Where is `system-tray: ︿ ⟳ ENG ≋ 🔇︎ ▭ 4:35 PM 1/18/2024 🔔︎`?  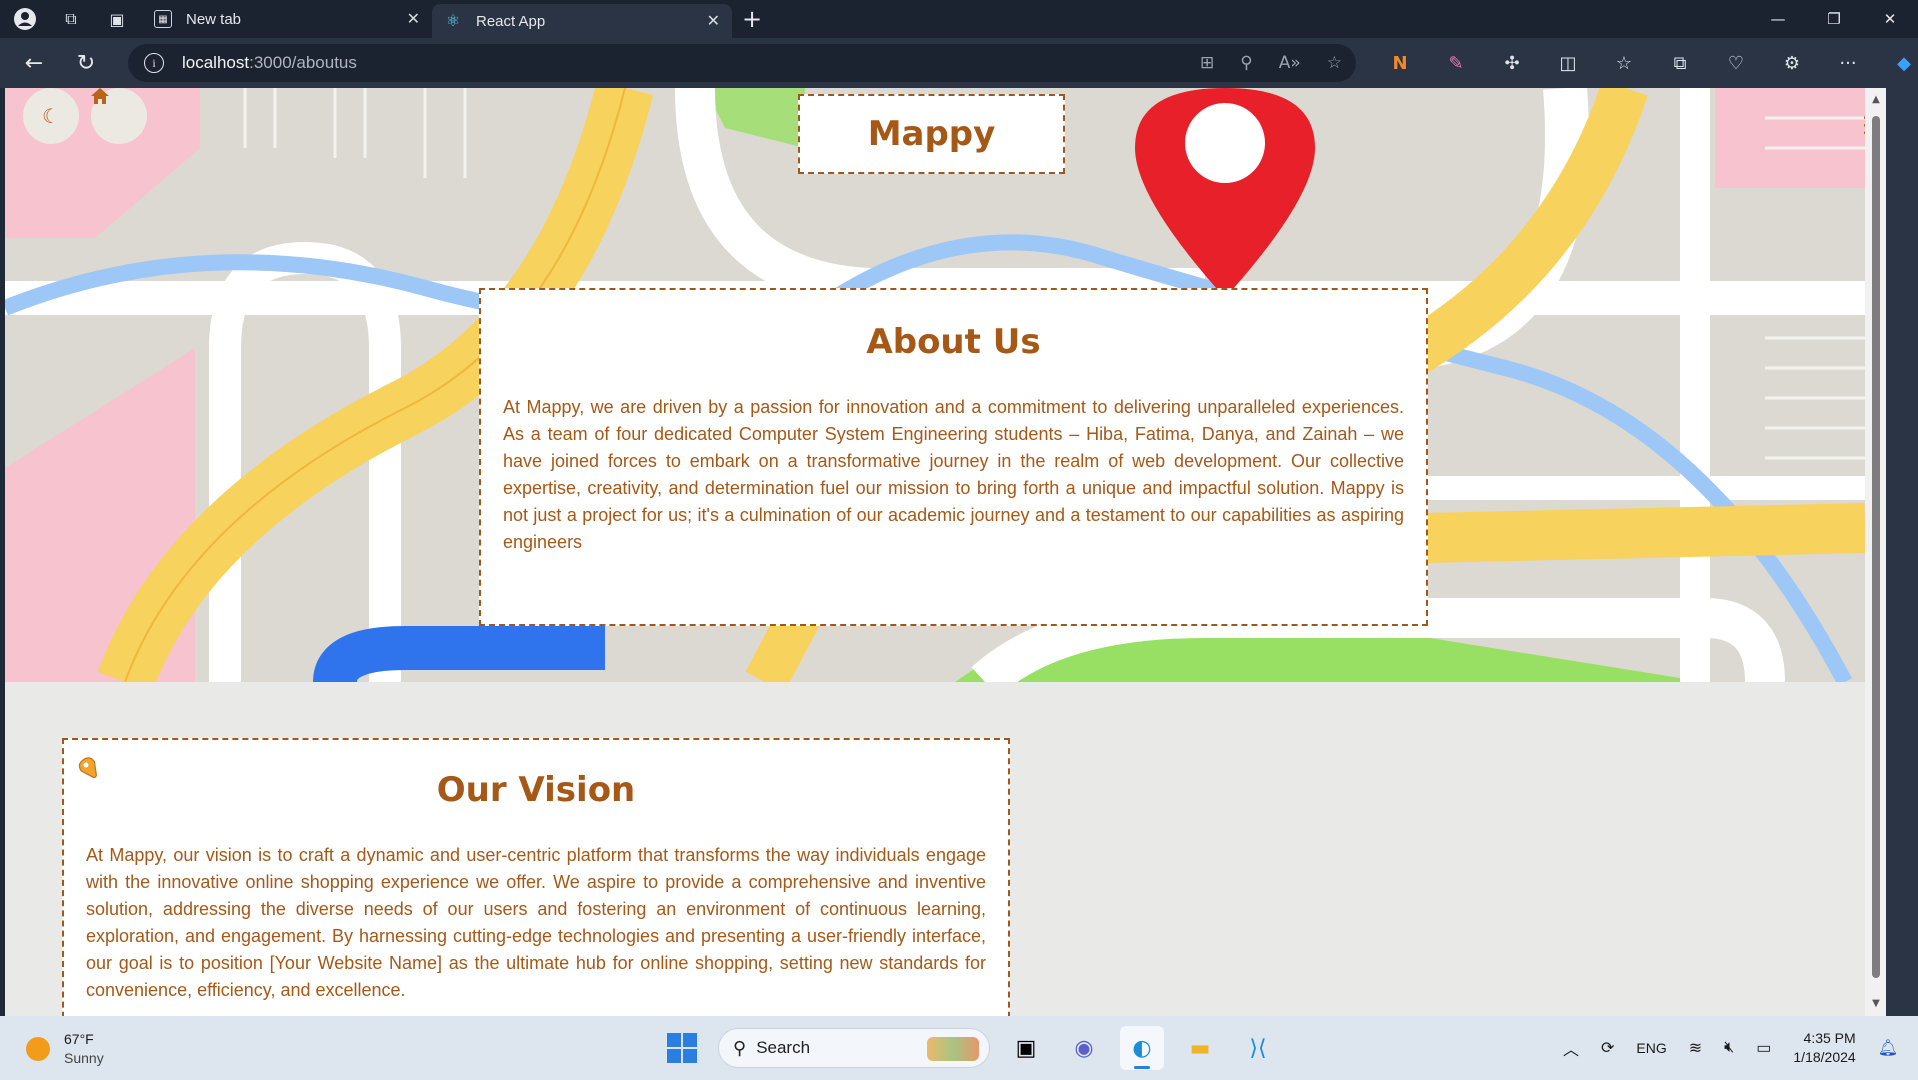 system-tray: ︿ ⟳ ENG ≋ 🔇︎ ▭ 4:35 PM 1/18/2024 🔔︎ is located at coordinates (1730, 1048).